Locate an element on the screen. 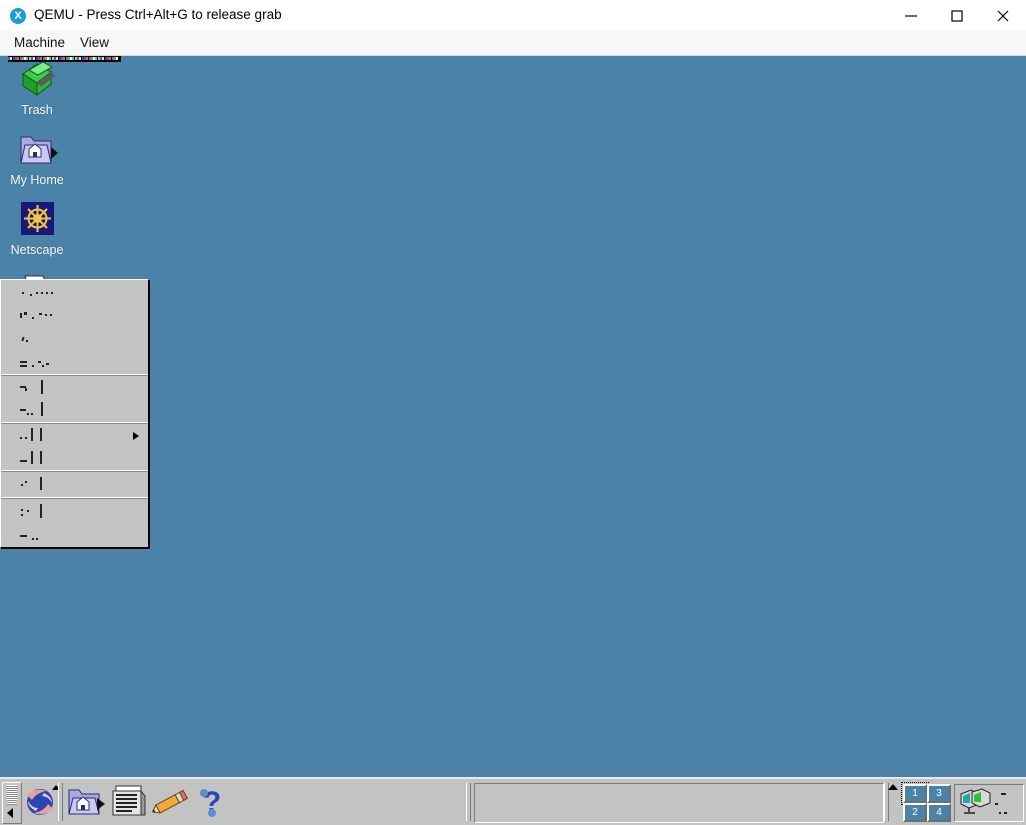  window-title: QEMU - Press Ctrl+Alt+G to release grab is located at coordinates (158, 14).